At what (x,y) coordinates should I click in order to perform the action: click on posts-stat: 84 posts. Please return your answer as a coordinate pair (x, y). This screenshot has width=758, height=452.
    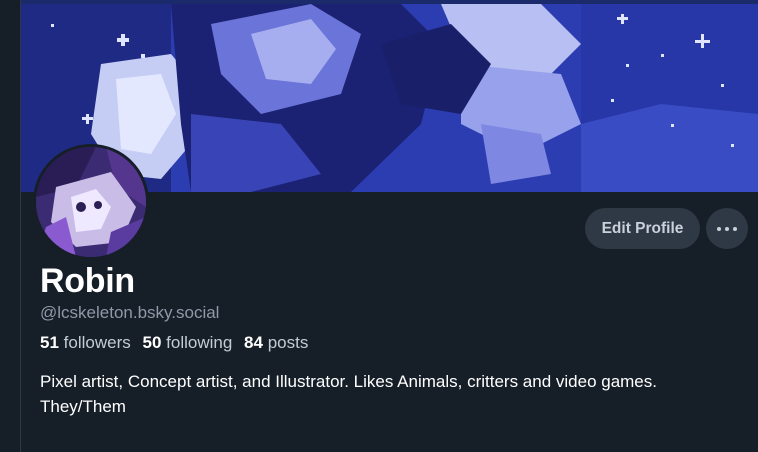
    Looking at the image, I should click on (276, 342).